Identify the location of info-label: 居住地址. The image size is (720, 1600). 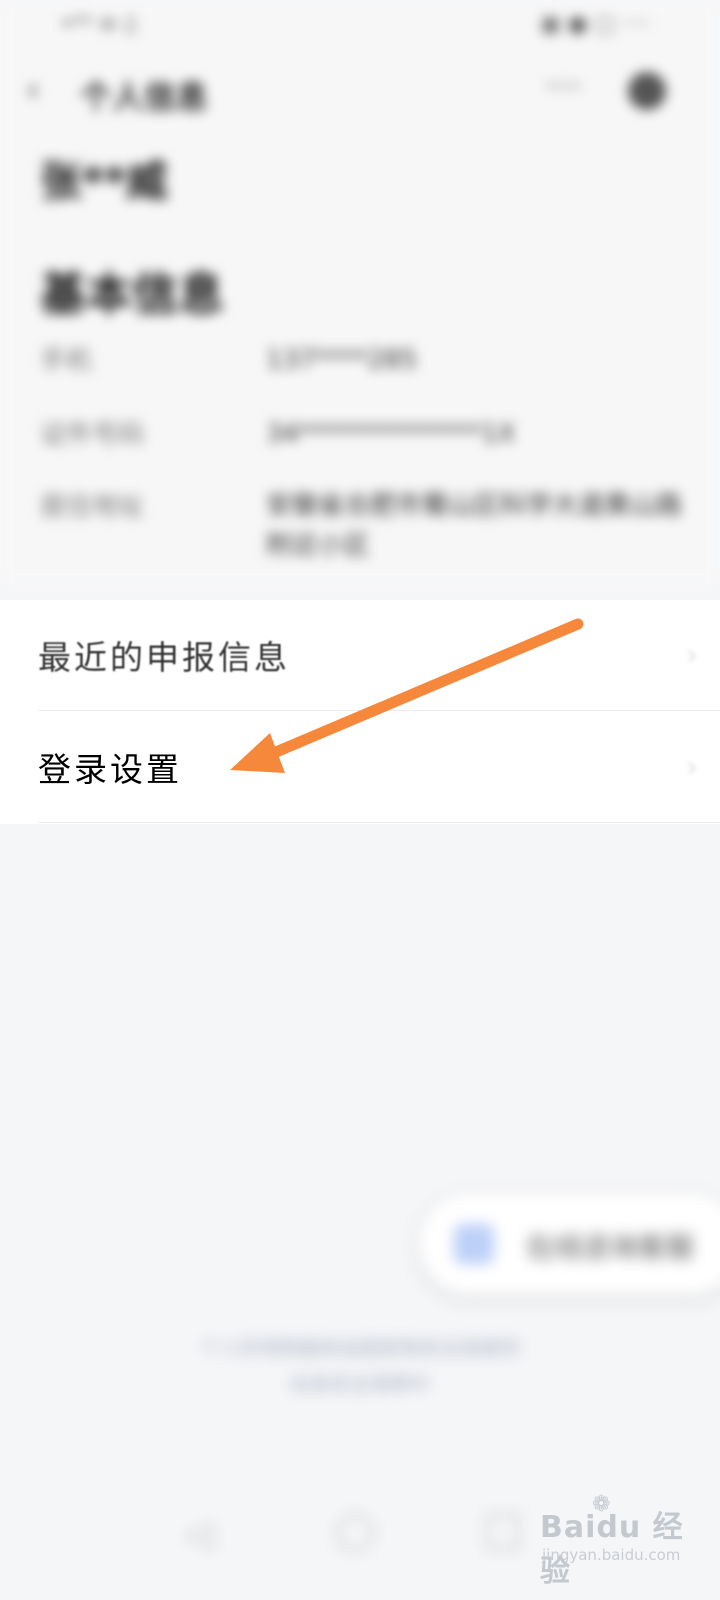
(92, 507).